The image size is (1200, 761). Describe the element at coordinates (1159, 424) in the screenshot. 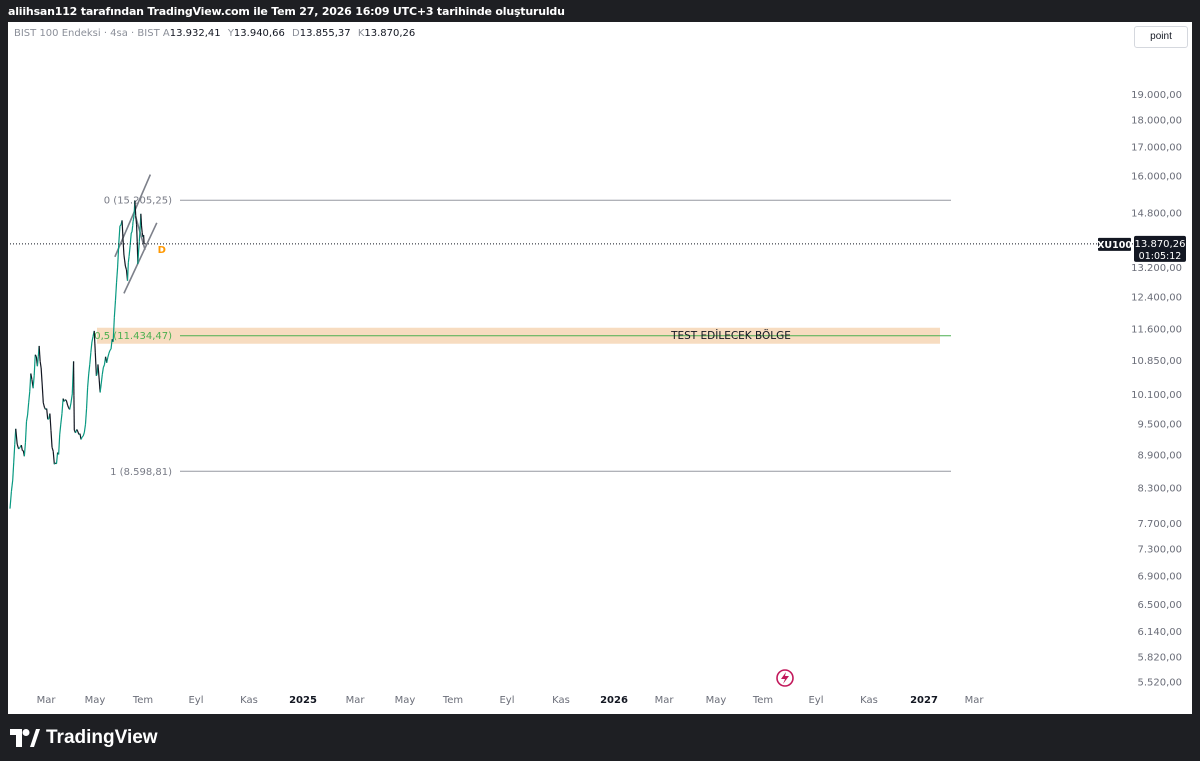

I see `y-tick-label: 9.500,00` at that location.